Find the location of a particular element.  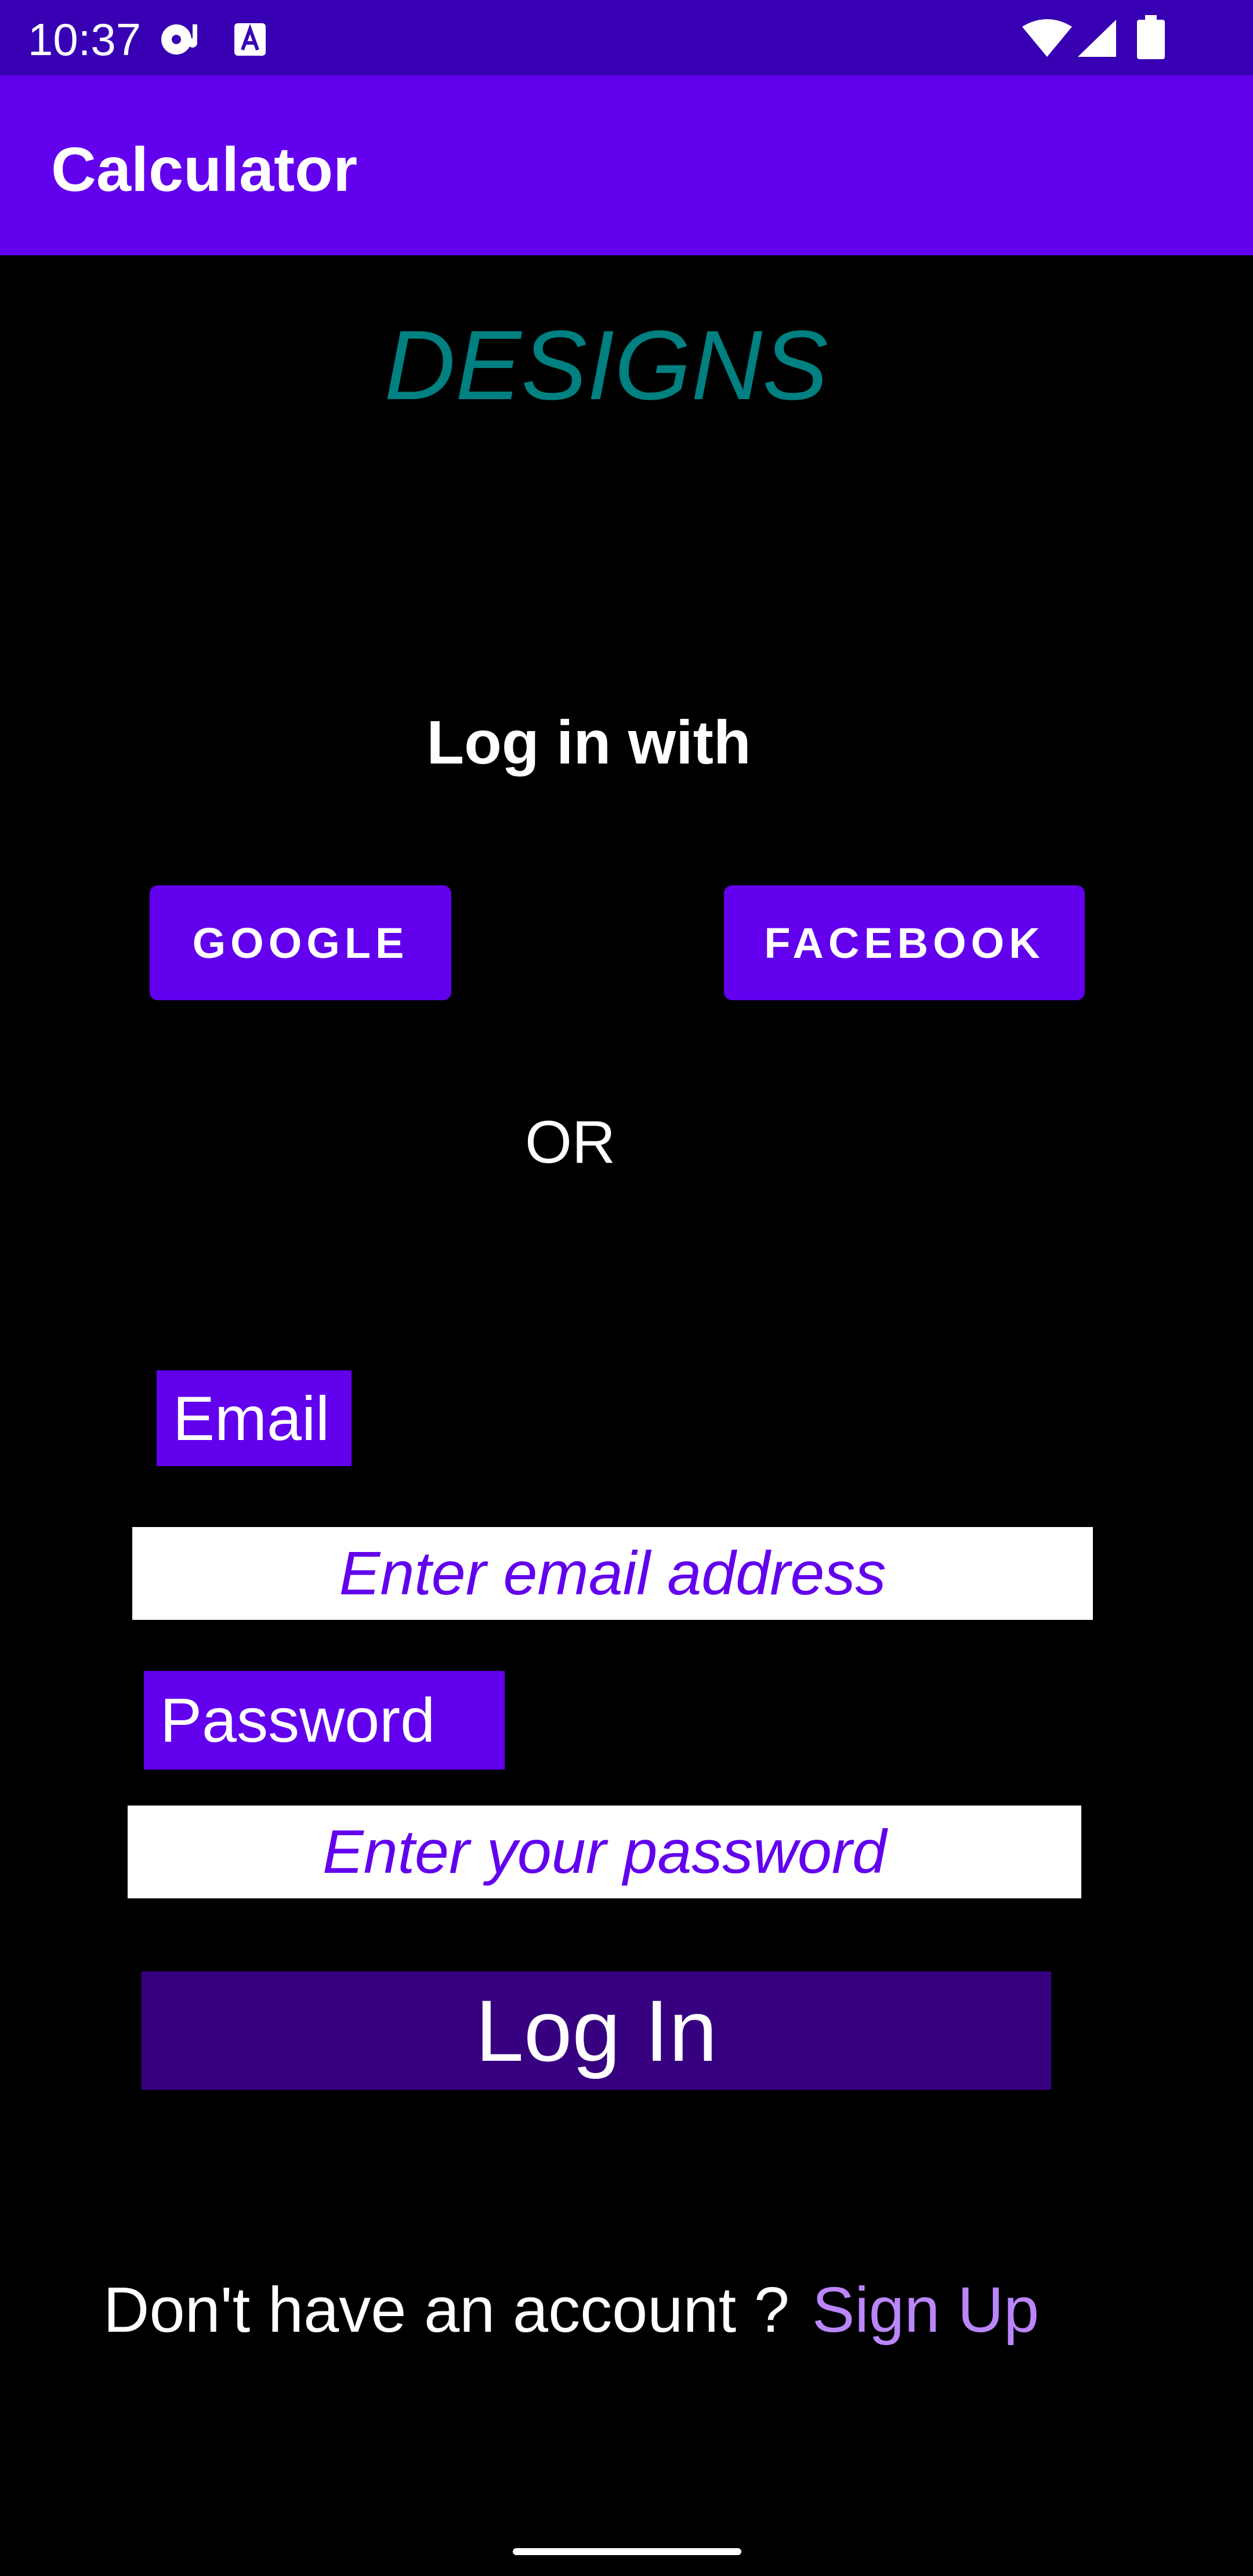

app-title: Calculator is located at coordinates (205, 169).